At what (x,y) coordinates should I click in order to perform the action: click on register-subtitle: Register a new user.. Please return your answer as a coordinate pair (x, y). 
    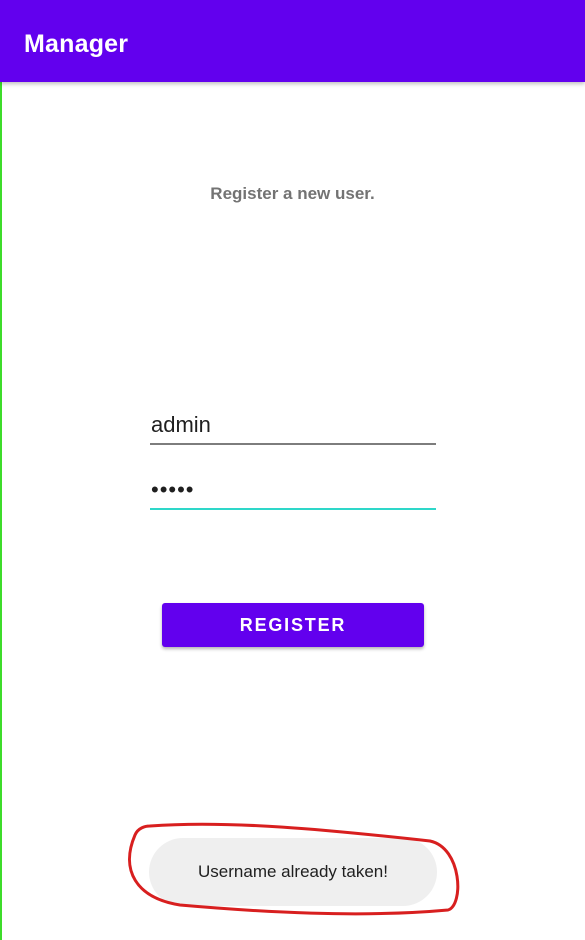
    Looking at the image, I should click on (292, 193).